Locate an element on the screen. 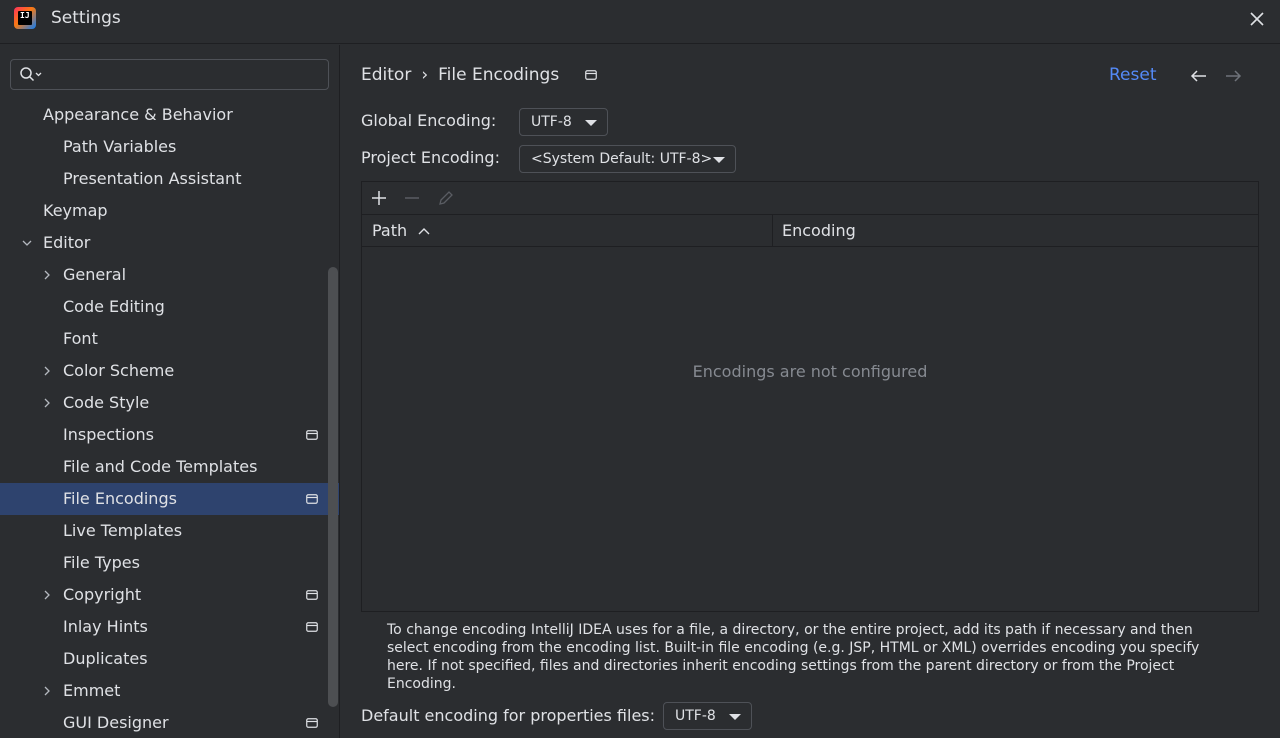 This screenshot has width=1280, height=738. sidebar-item-path-variables: Path Variables is located at coordinates (169, 147).